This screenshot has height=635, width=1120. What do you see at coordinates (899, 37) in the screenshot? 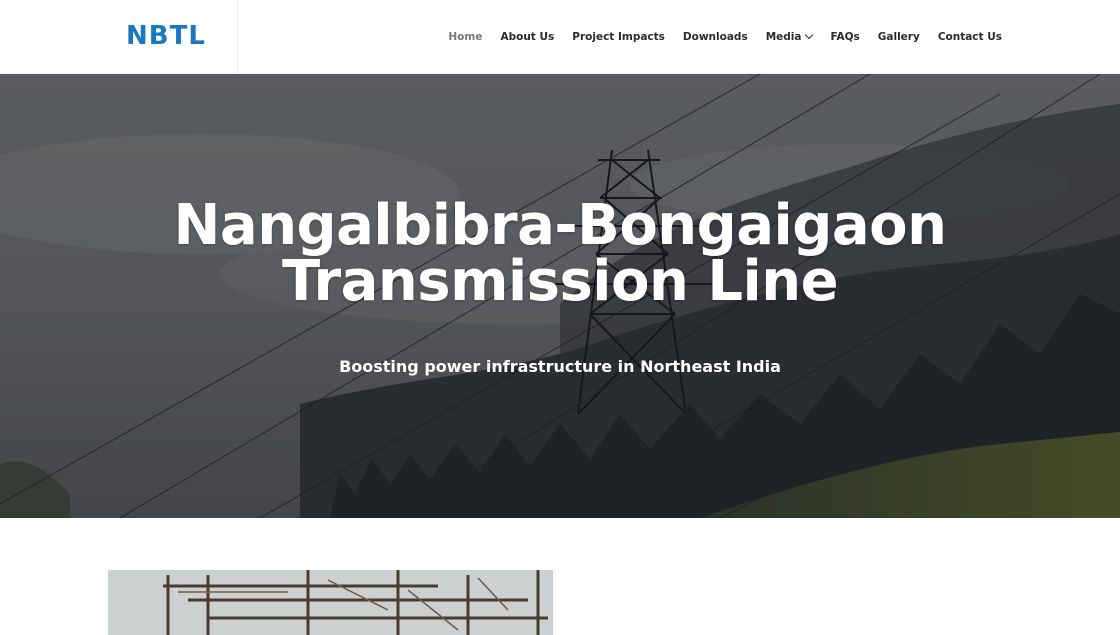
I see `nav-gallery: Gallery` at bounding box center [899, 37].